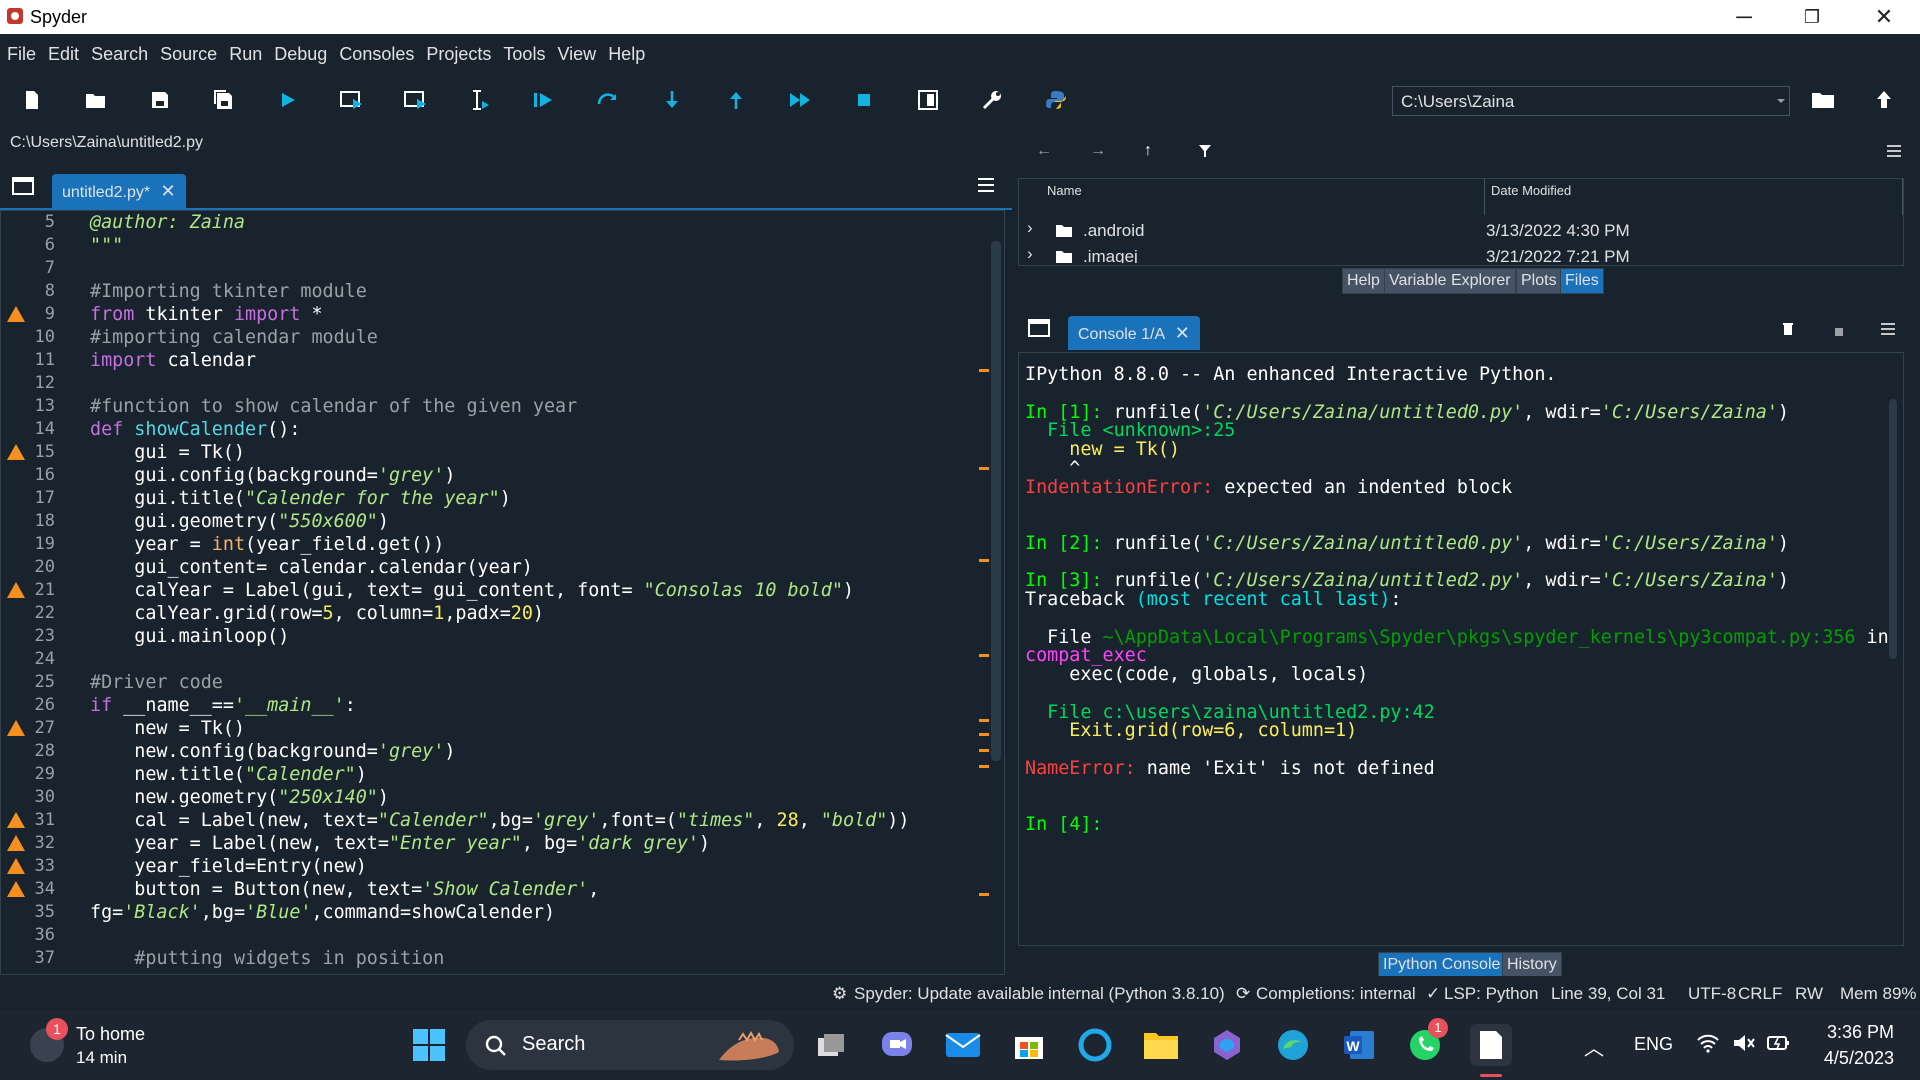 The image size is (1920, 1080). What do you see at coordinates (1044, 151) in the screenshot?
I see `back-arrow-icon: ←` at bounding box center [1044, 151].